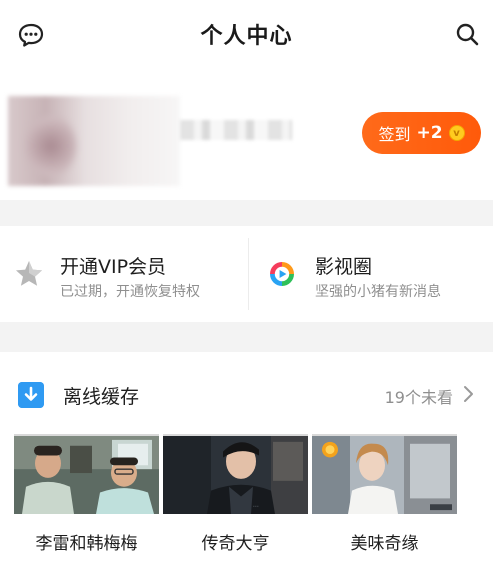 The height and width of the screenshot is (573, 493). I want to click on video-title: 李雷和韩梅梅, so click(86, 544).